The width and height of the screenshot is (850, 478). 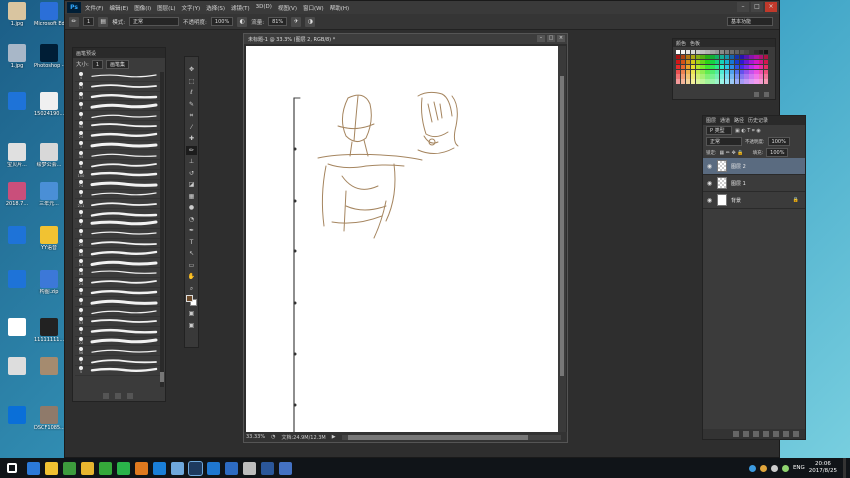 What do you see at coordinates (752, 468) in the screenshot?
I see `network-icon` at bounding box center [752, 468].